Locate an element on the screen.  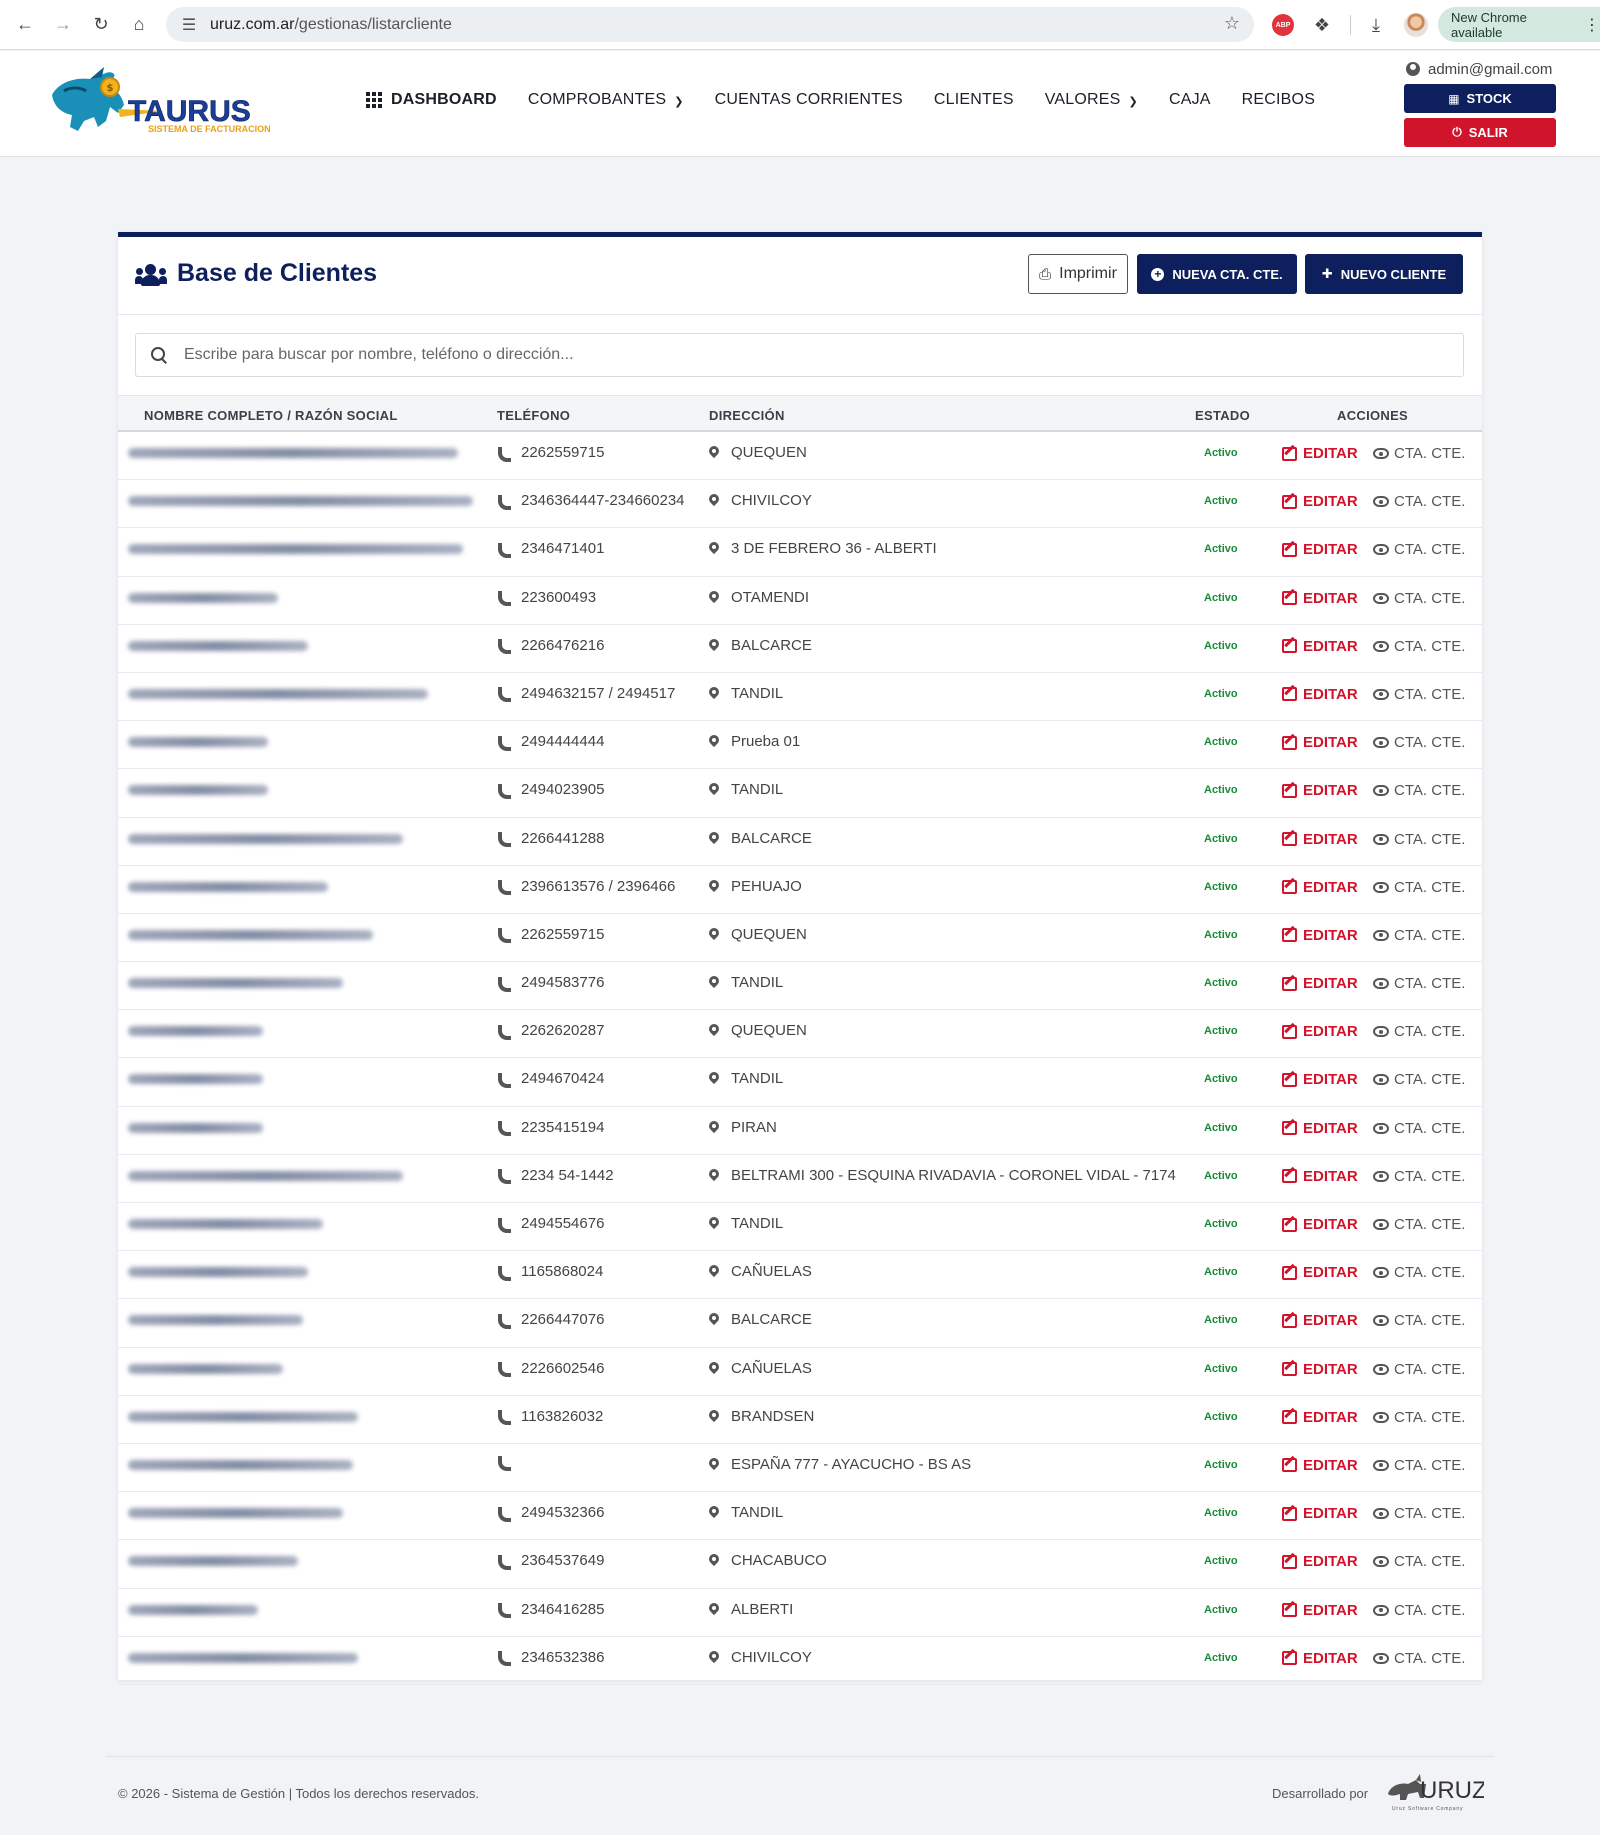
logout-button: ⏻ SALIR is located at coordinates (1480, 132).